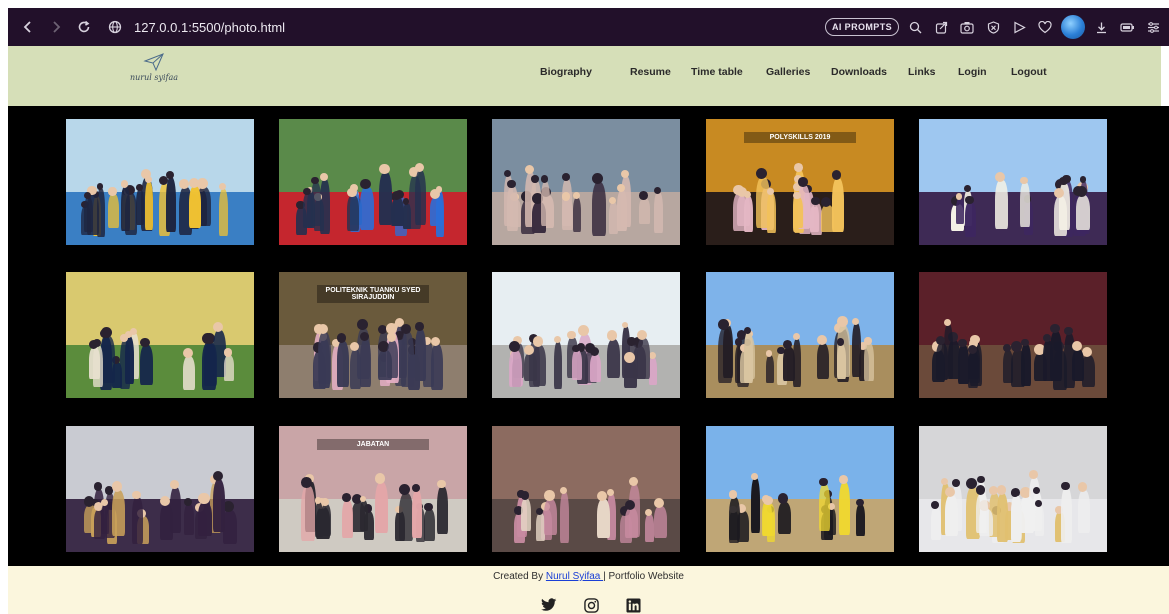  I want to click on settings-sliders-icon, so click(1153, 27).